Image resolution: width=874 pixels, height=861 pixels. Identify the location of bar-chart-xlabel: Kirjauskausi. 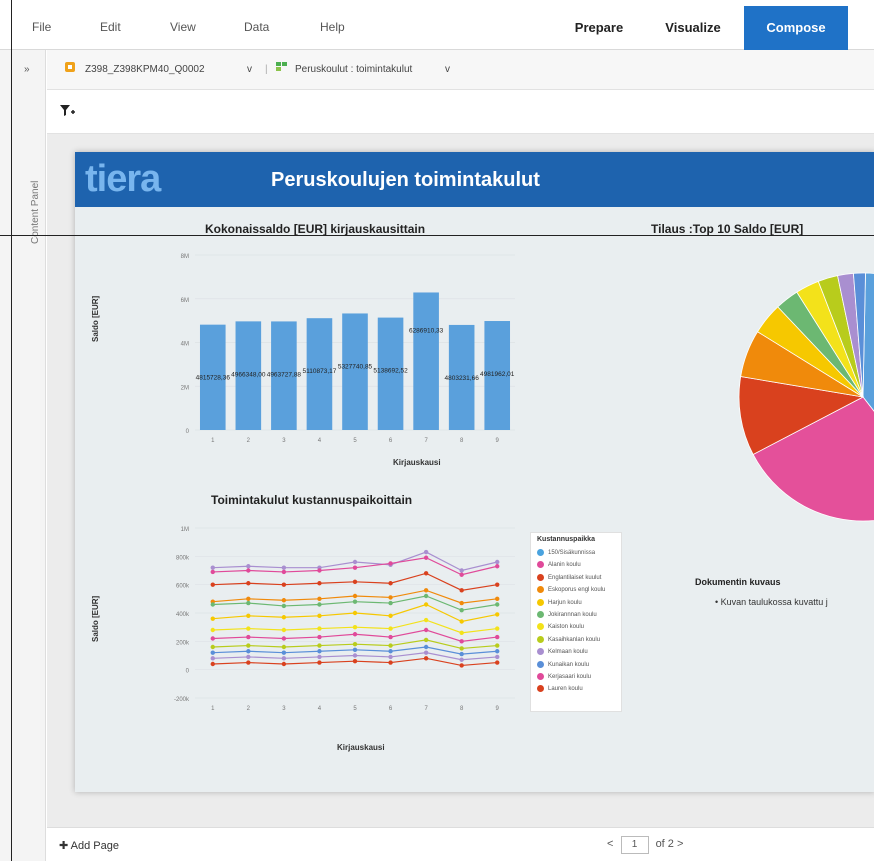
(417, 462).